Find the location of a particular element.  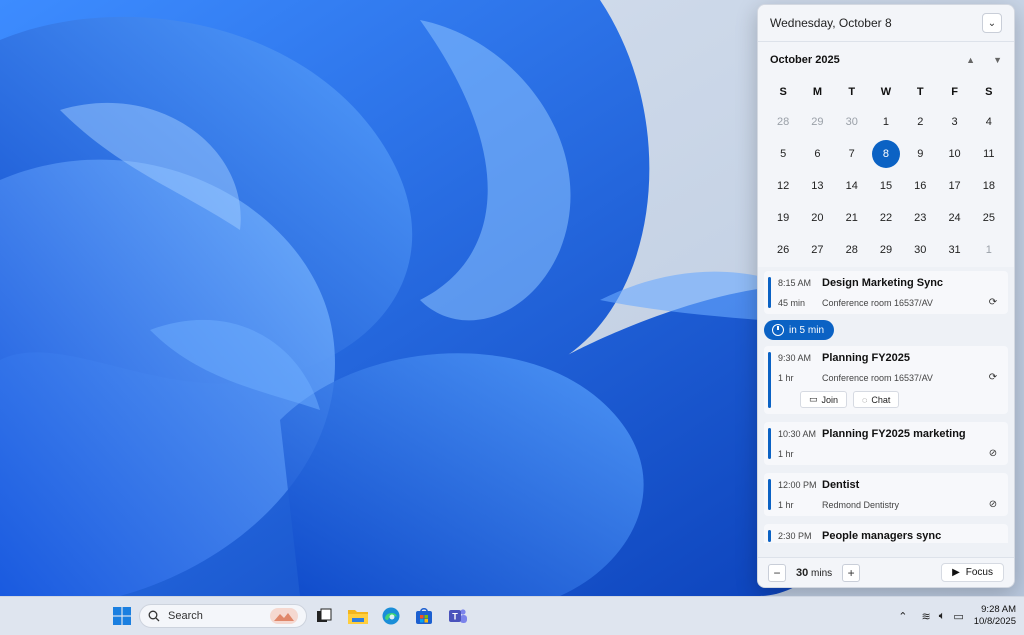

calendar-day: 21 is located at coordinates (852, 218).